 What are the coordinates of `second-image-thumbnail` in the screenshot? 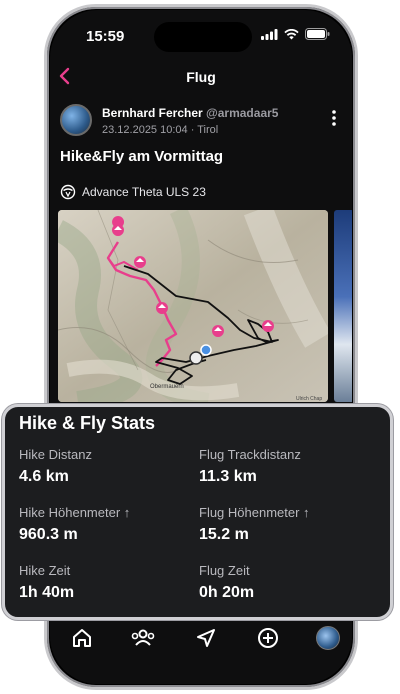 It's located at (343, 306).